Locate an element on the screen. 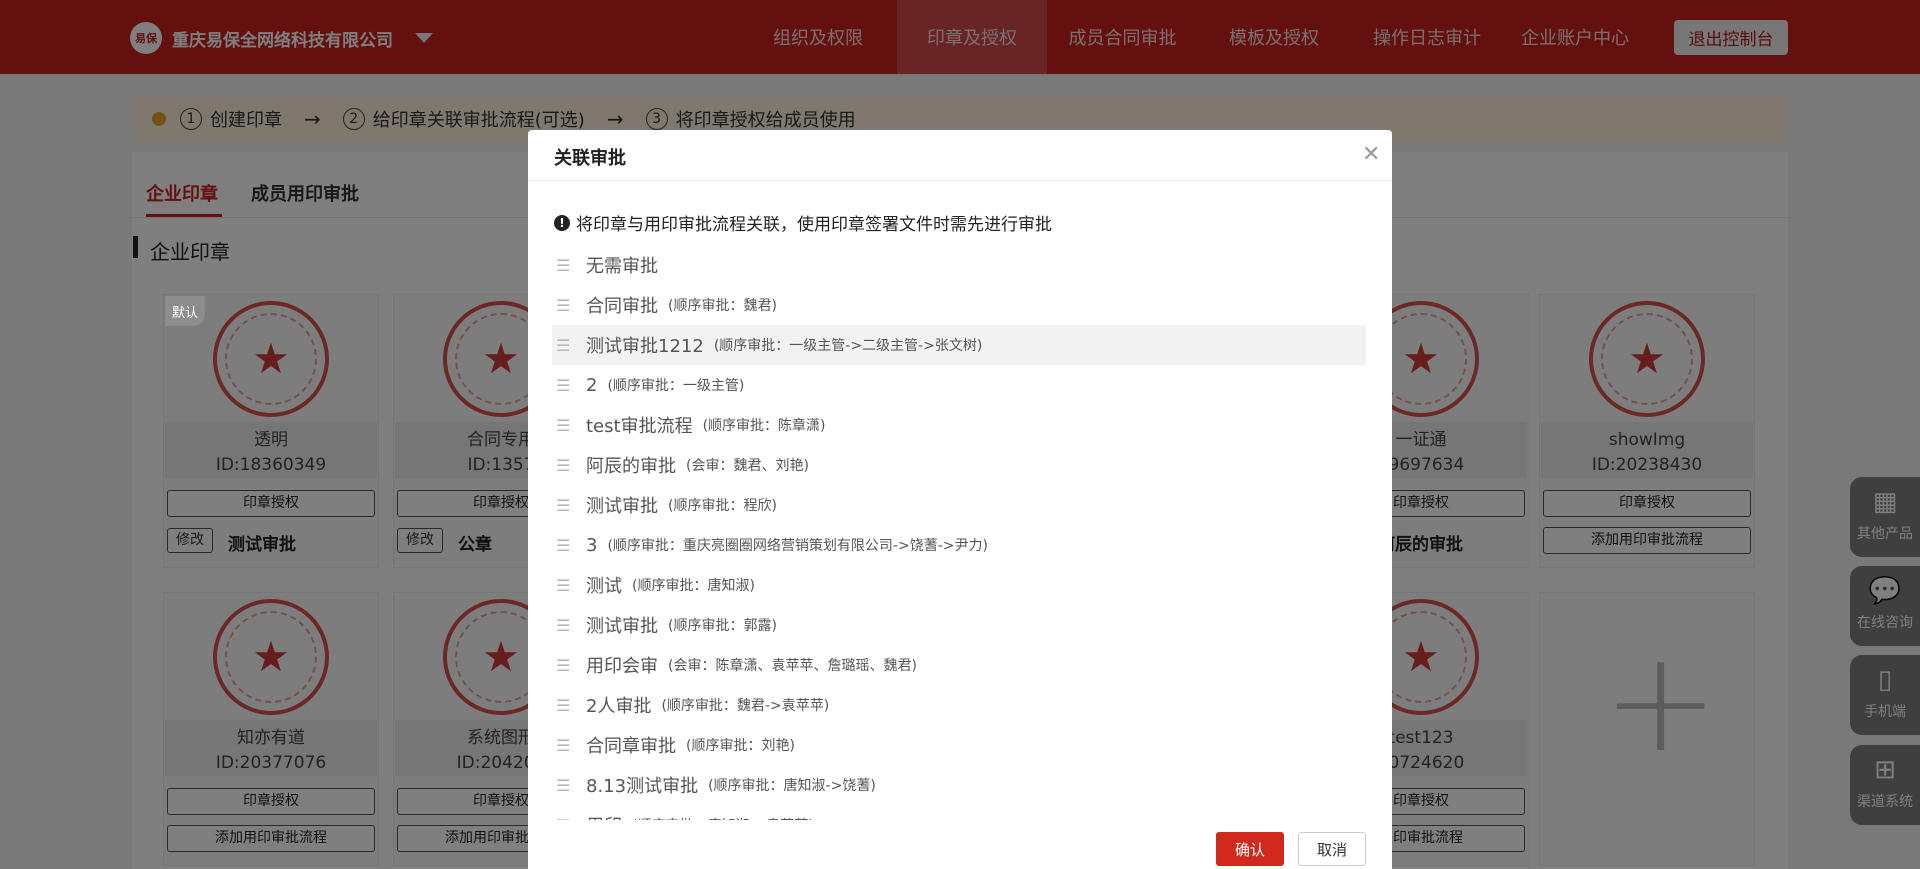 This screenshot has height=869, width=1920. approval-flow-item: ☰ 2 (顺序审批：一级主管) is located at coordinates (959, 385).